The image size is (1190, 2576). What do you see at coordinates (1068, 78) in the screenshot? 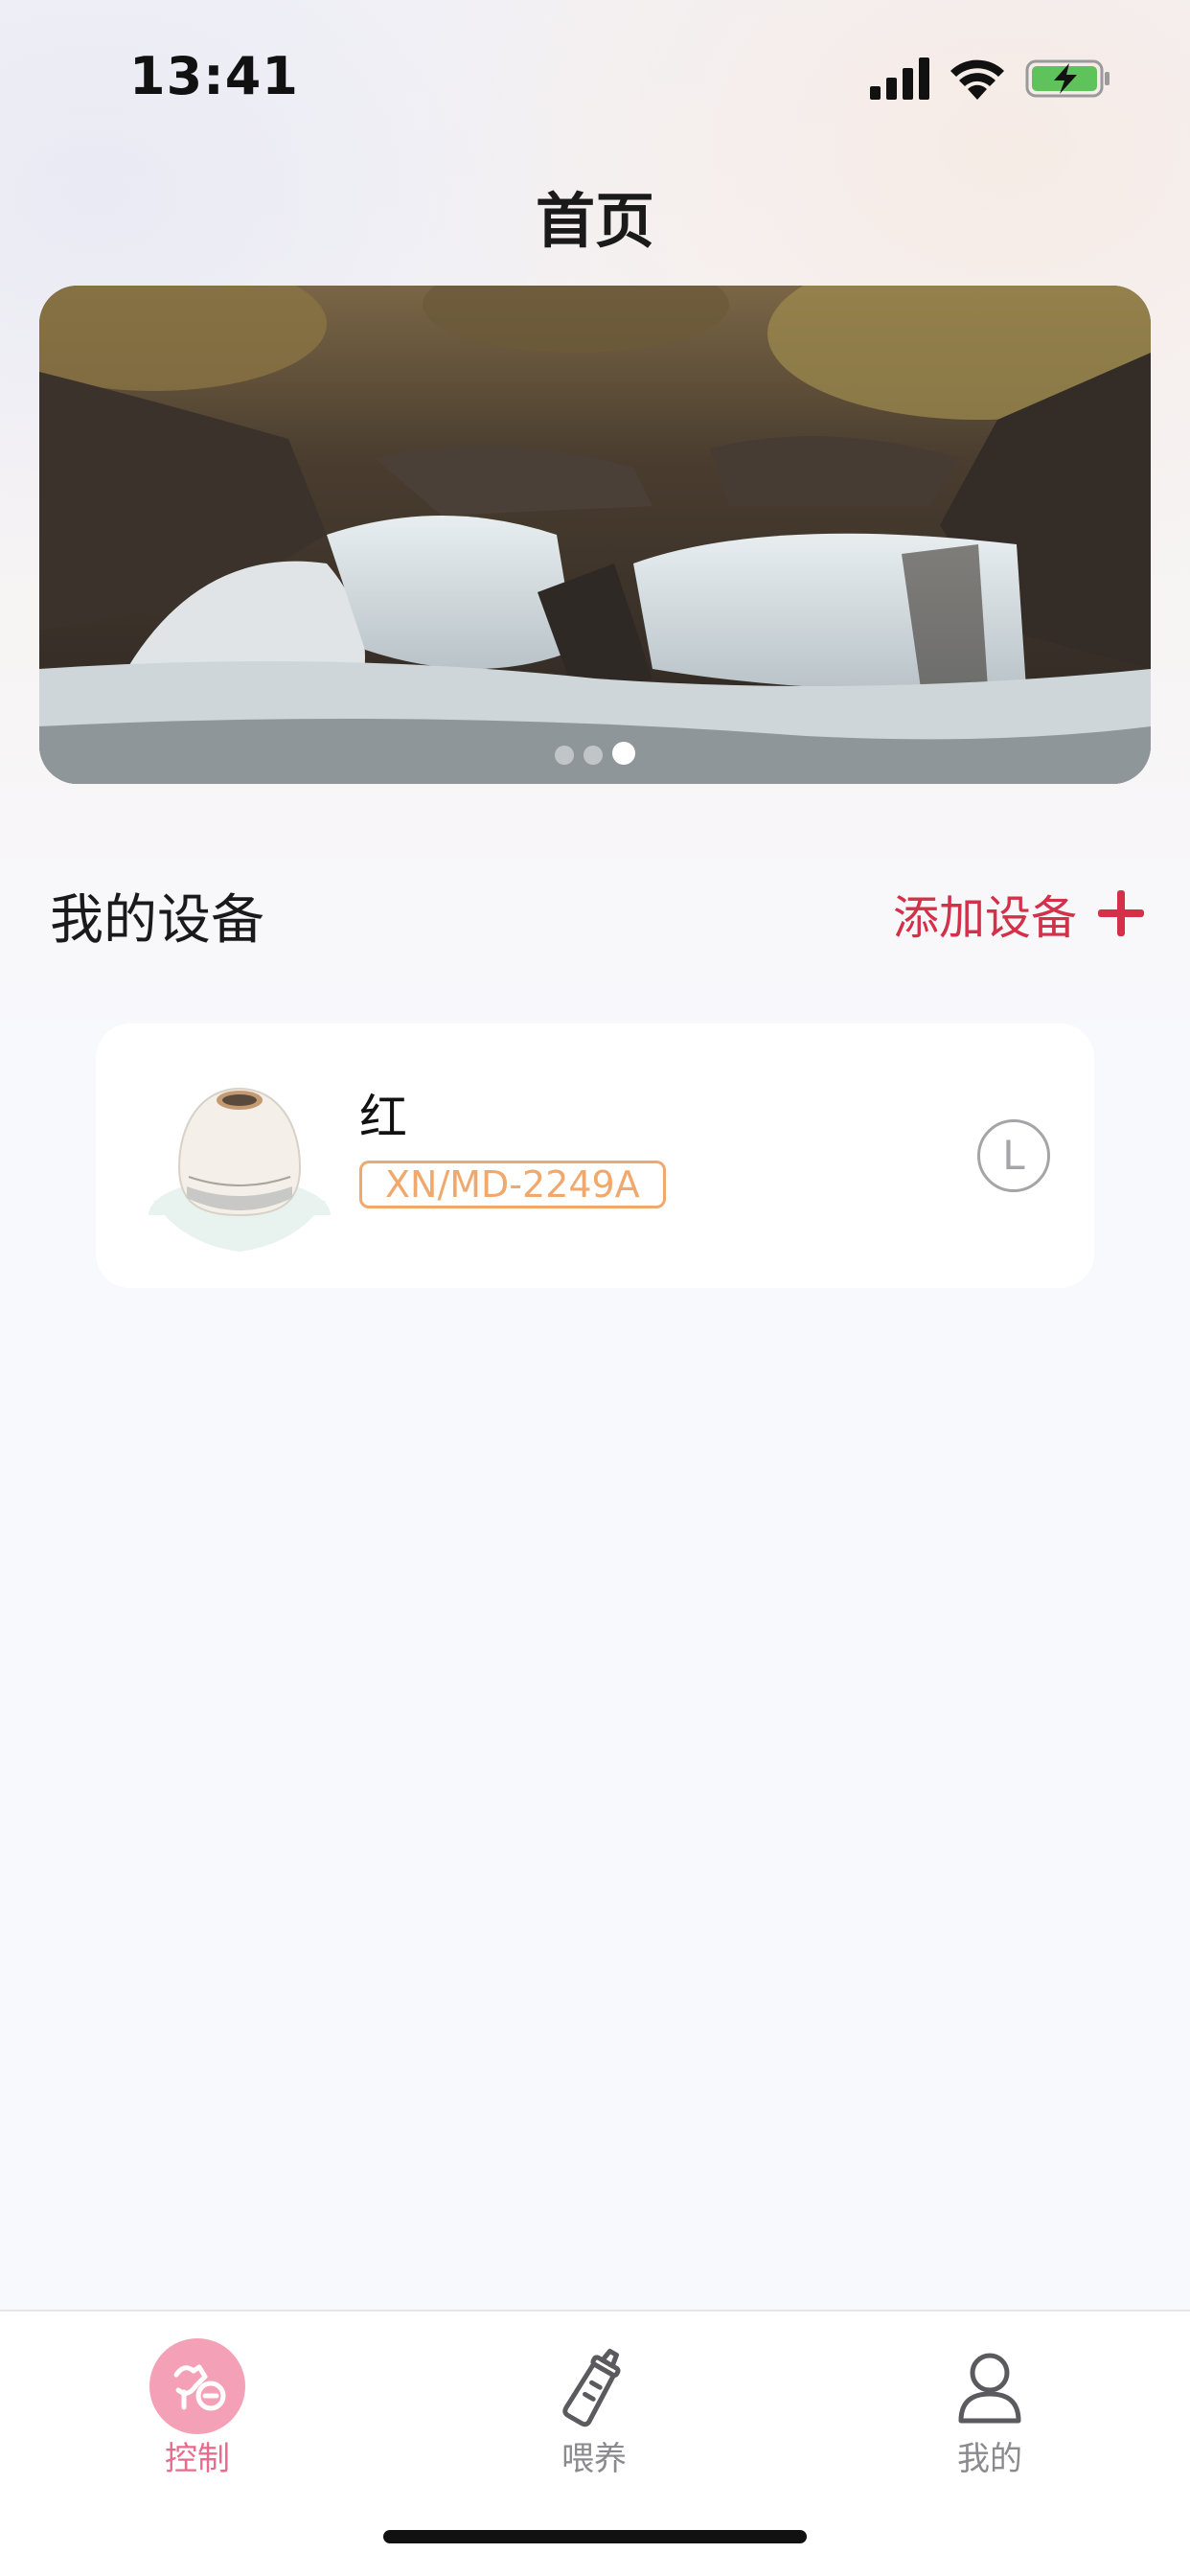
I see `battery-charging-icon` at bounding box center [1068, 78].